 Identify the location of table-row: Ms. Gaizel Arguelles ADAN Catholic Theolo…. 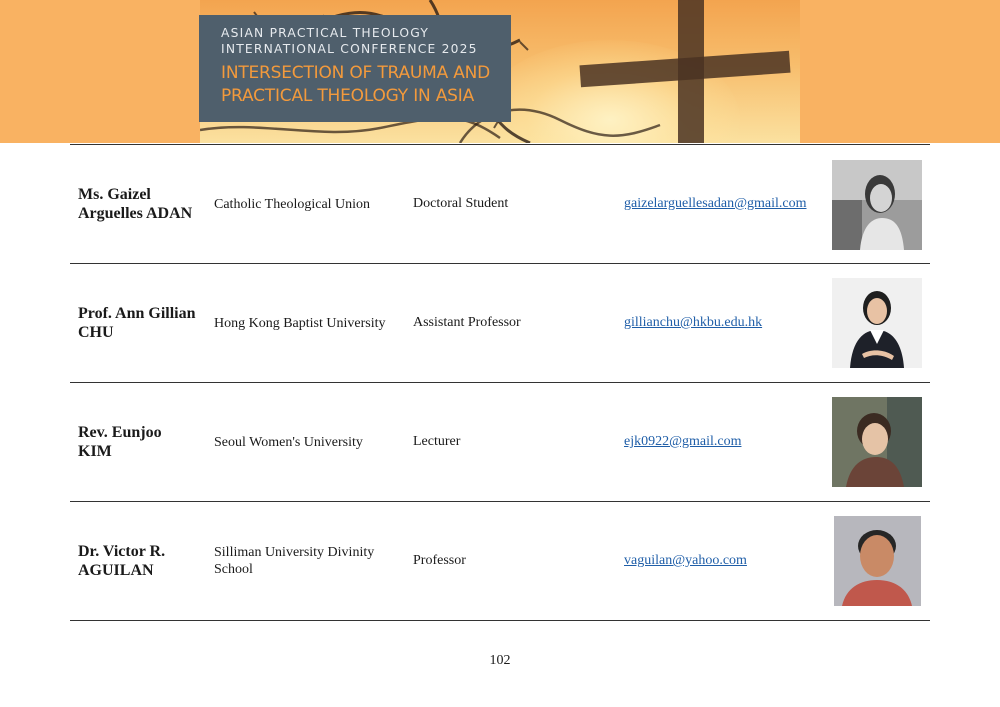
(500, 203).